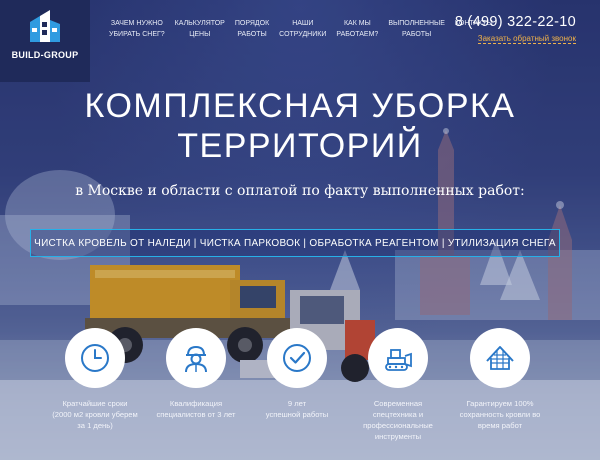  Describe the element at coordinates (297, 409) in the screenshot. I see `feature-text: 9 лет успешной работы` at that location.